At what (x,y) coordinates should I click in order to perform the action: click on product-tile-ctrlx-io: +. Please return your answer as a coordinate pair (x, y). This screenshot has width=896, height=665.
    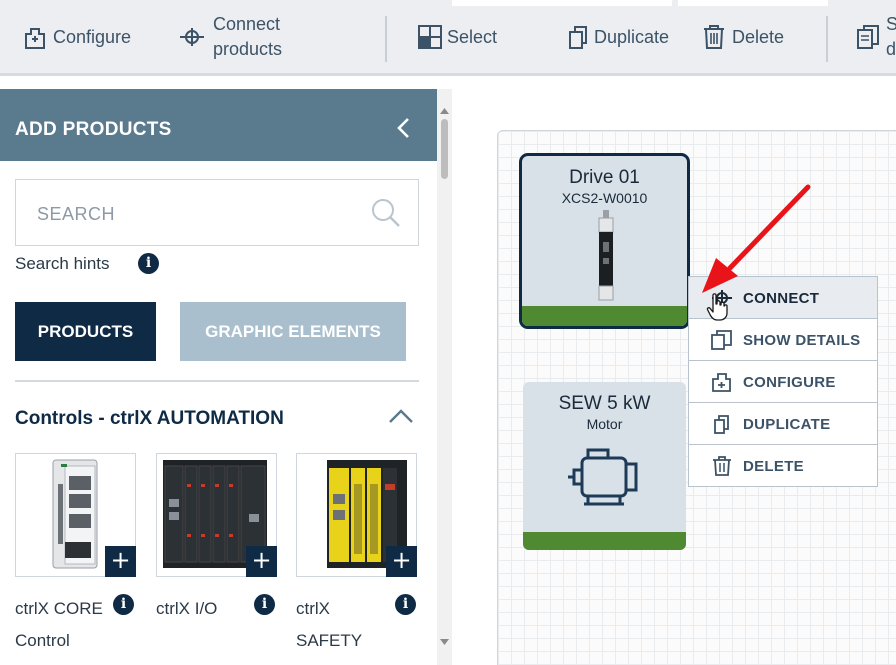
    Looking at the image, I should click on (216, 515).